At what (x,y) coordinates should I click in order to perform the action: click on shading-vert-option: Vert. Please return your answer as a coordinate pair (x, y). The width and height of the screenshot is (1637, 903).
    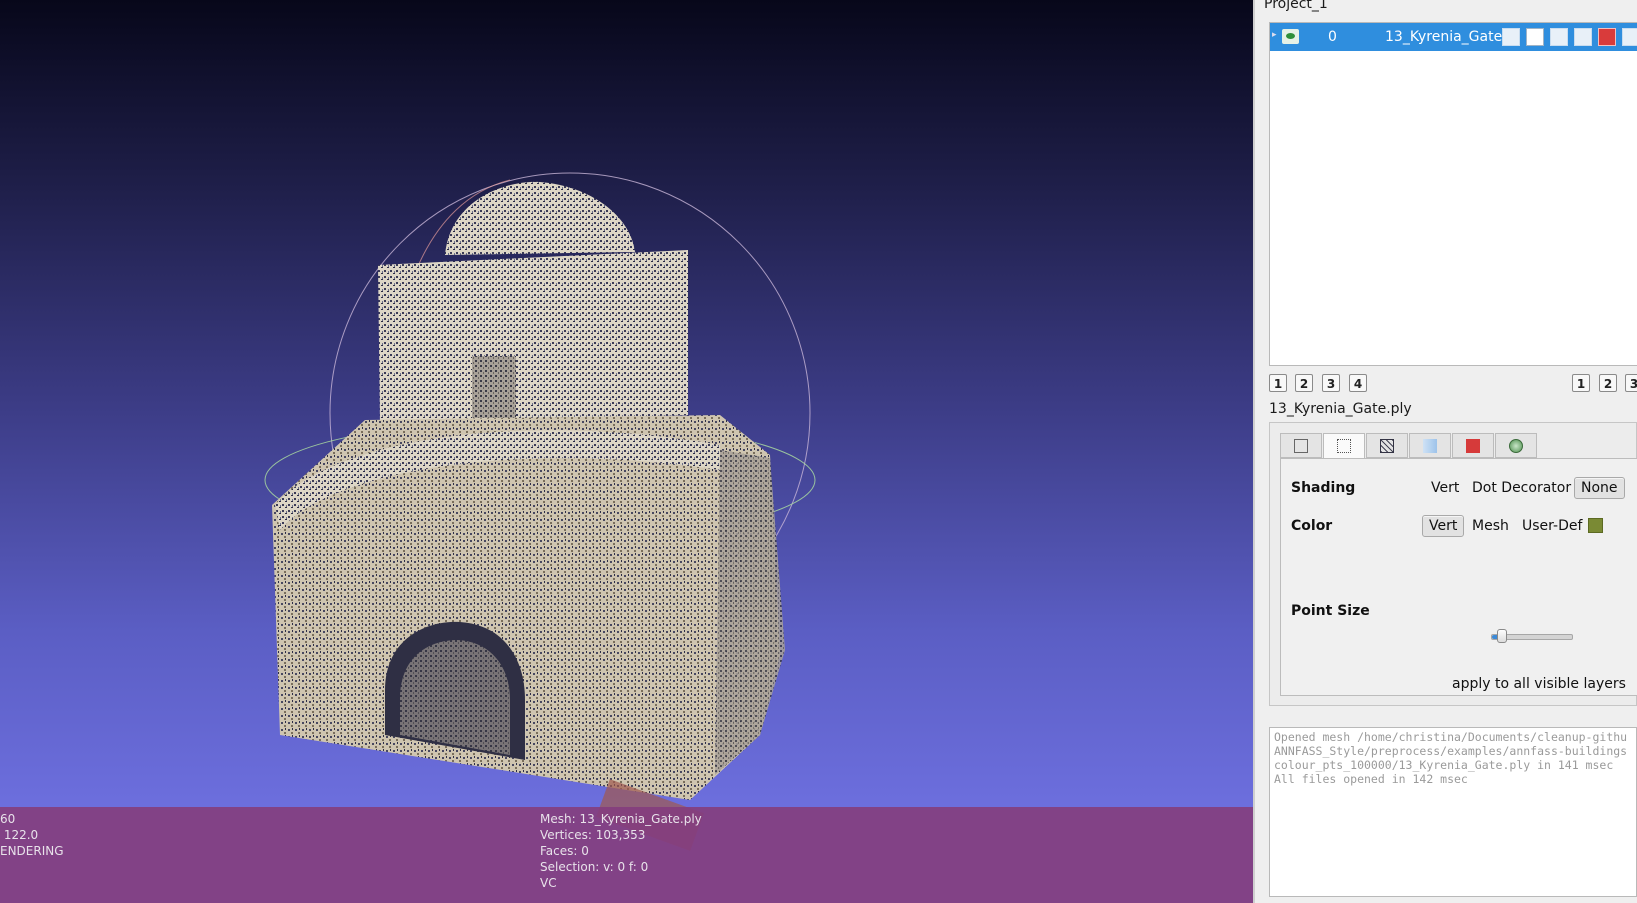
    Looking at the image, I should click on (1445, 488).